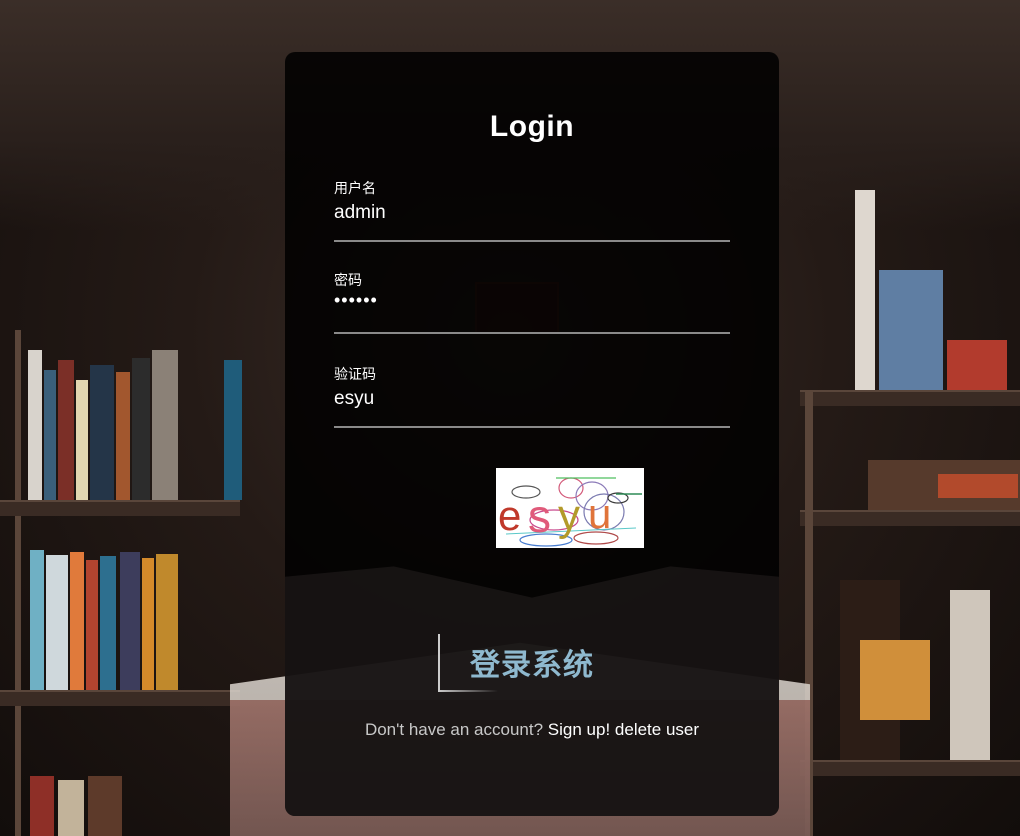 The image size is (1020, 836). Describe the element at coordinates (599, 513) in the screenshot. I see `captcha-letter: u` at that location.